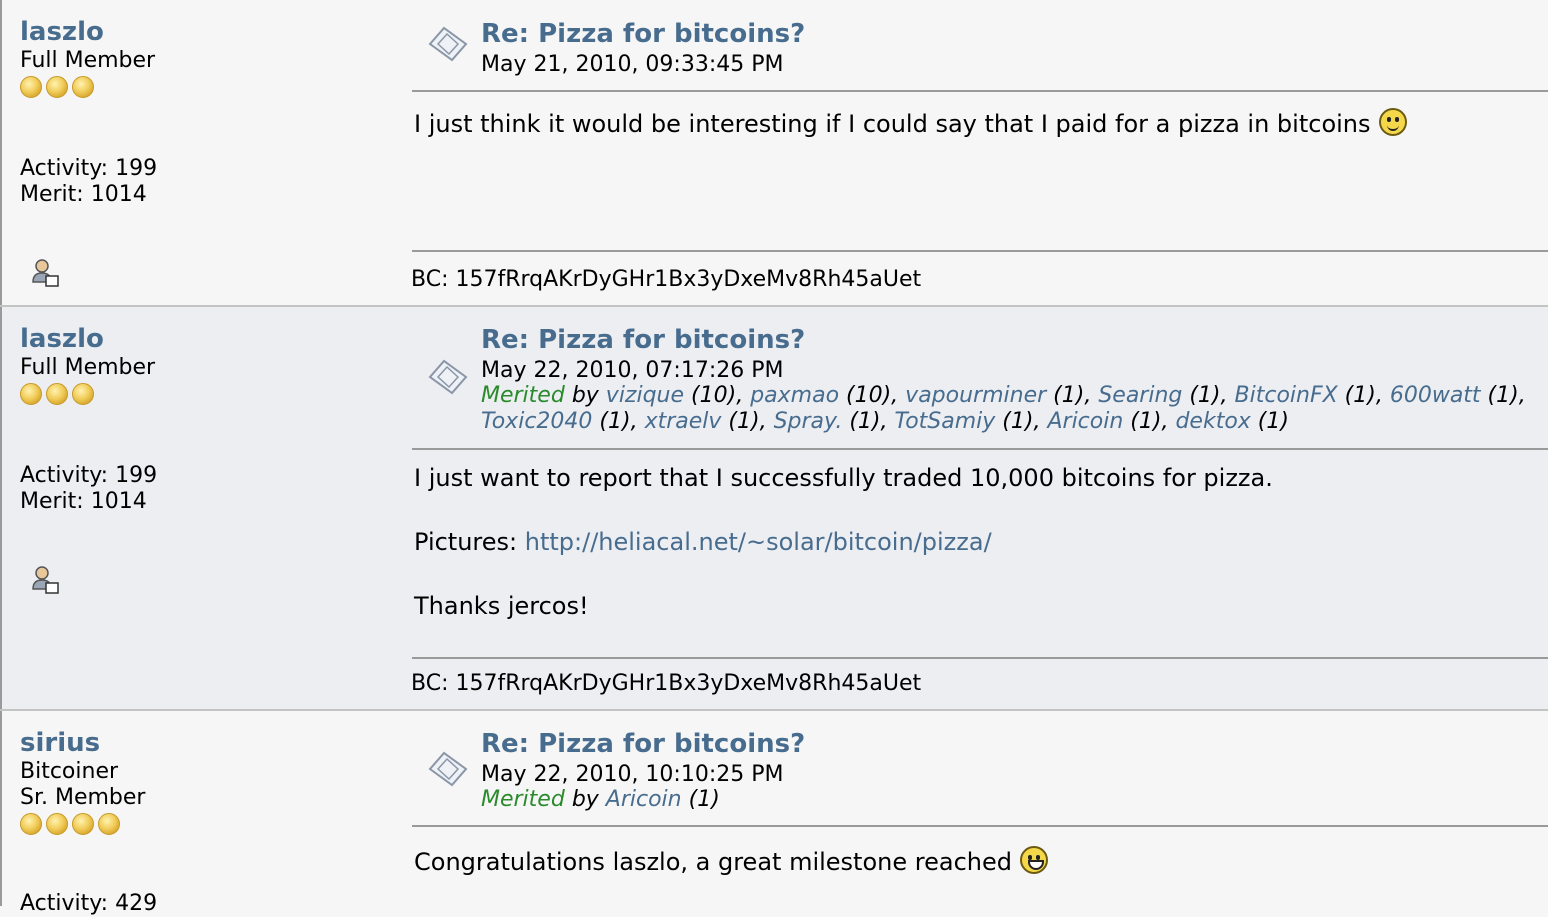 The image size is (1548, 917). I want to click on merits-list: Merited by Aricoin (1), so click(1014, 800).